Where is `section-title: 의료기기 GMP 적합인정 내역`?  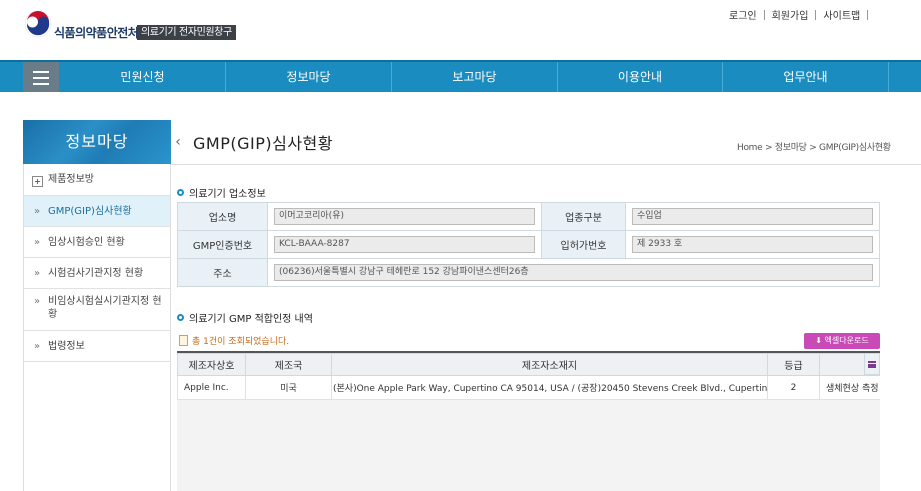
section-title: 의료기기 GMP 적합인정 내역 is located at coordinates (251, 319).